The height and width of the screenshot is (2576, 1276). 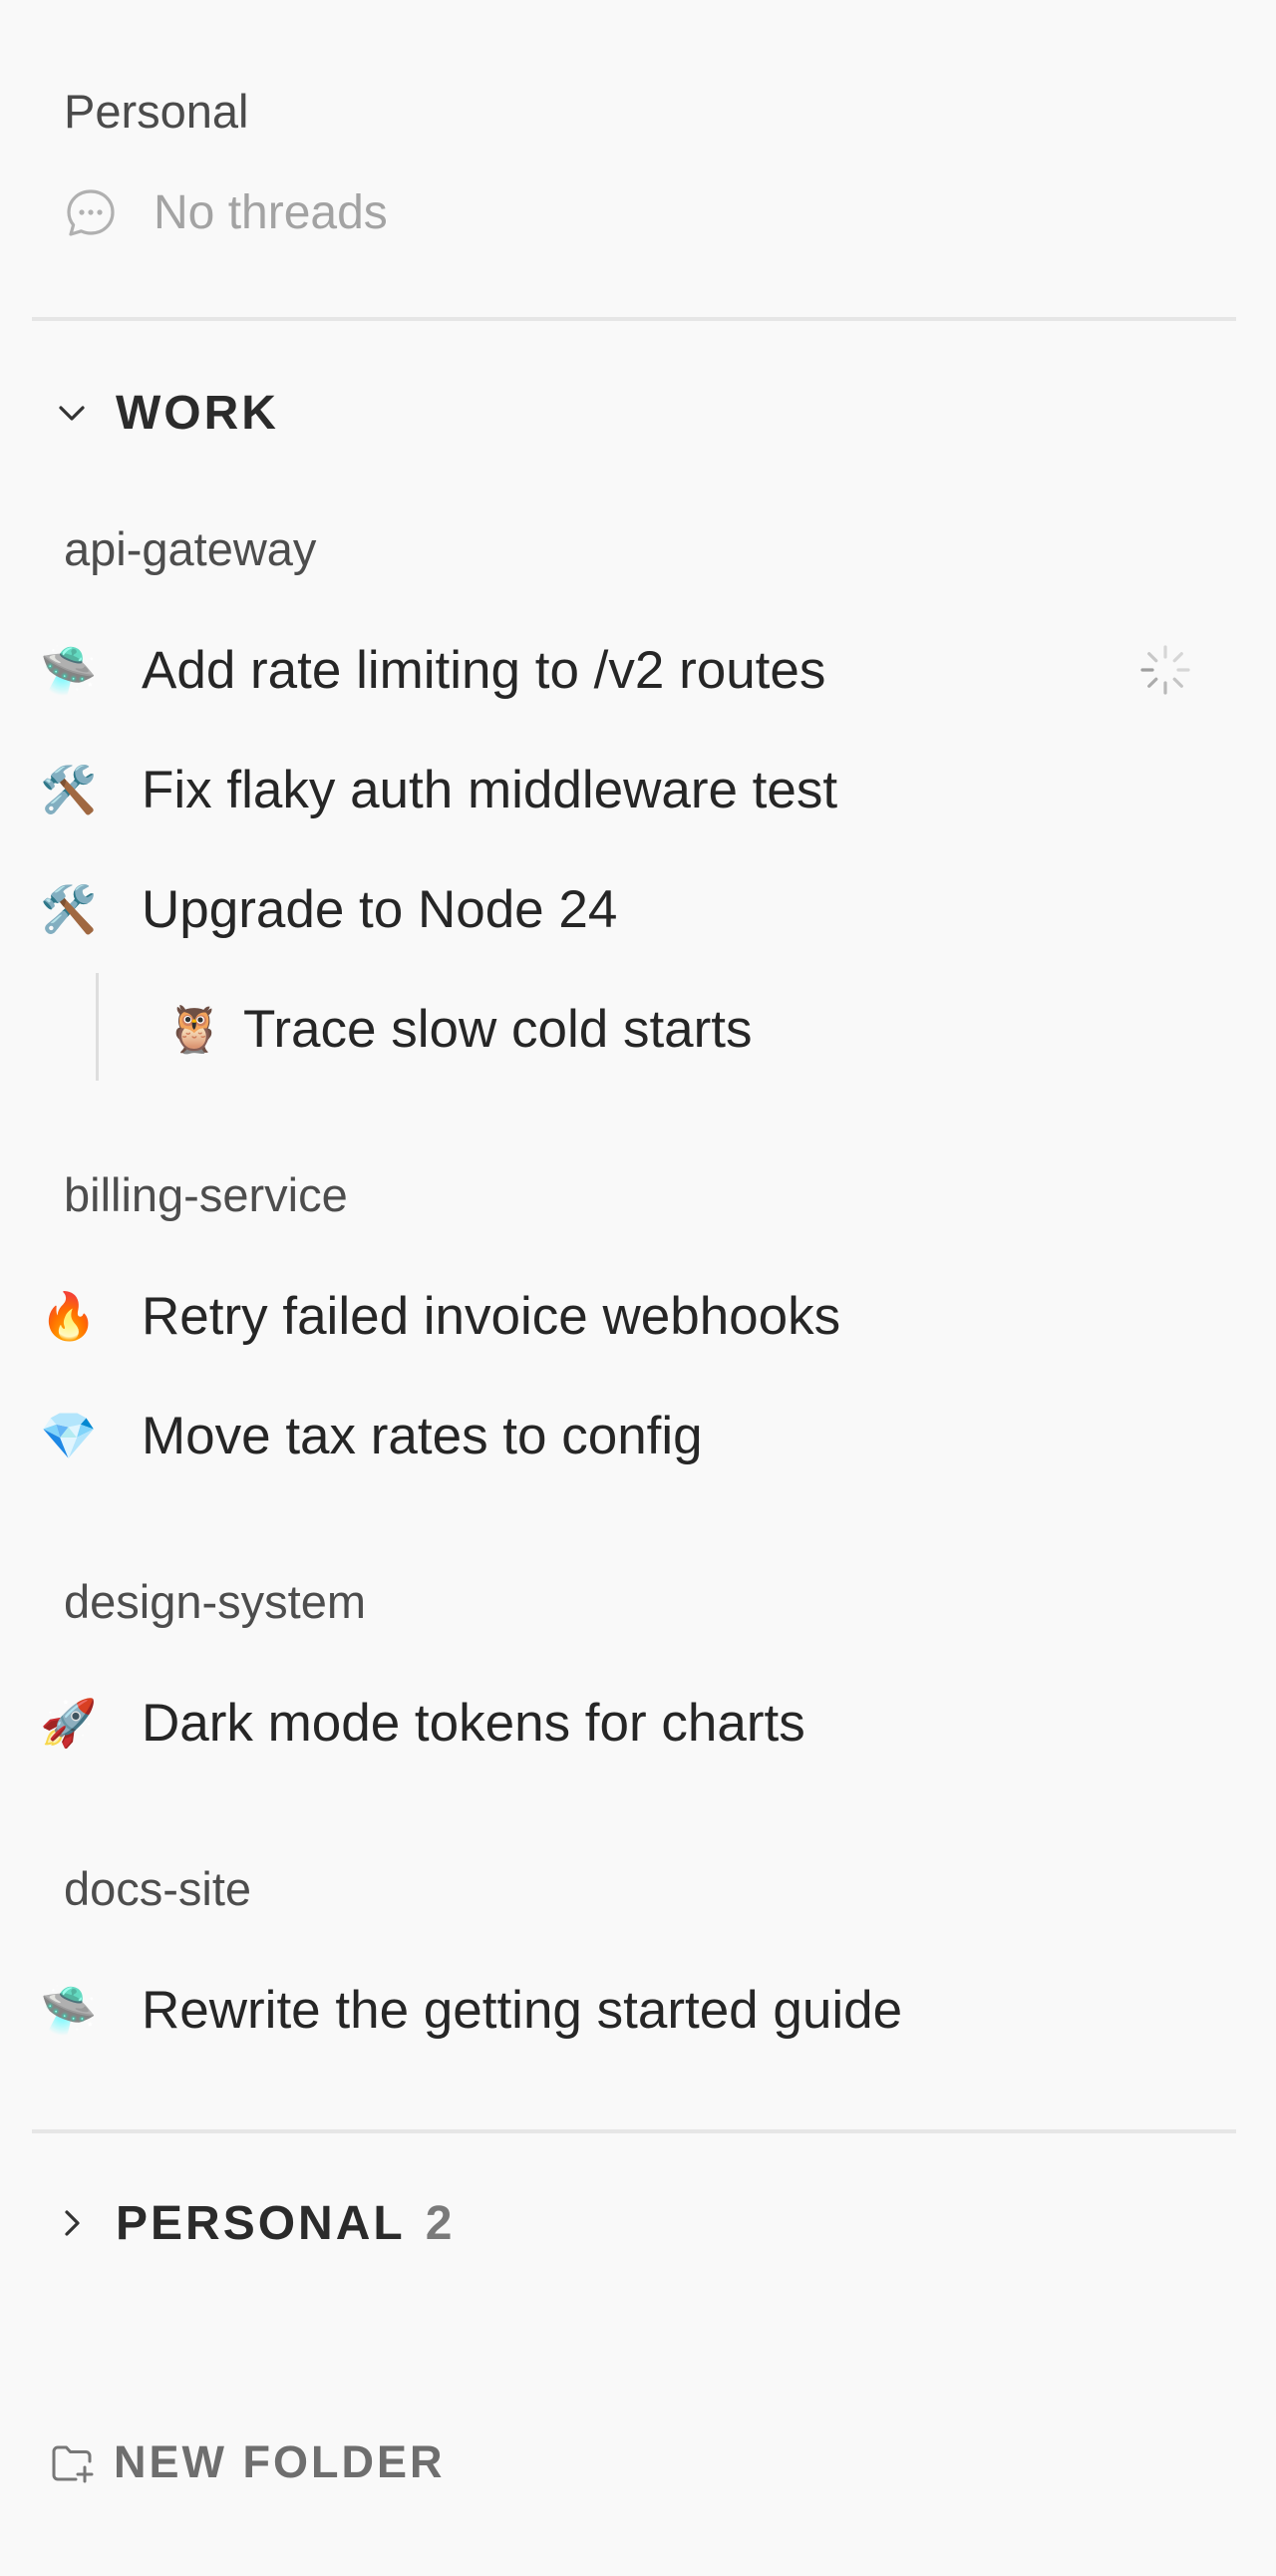 What do you see at coordinates (206, 1194) in the screenshot?
I see `project-billing-service: billing-service` at bounding box center [206, 1194].